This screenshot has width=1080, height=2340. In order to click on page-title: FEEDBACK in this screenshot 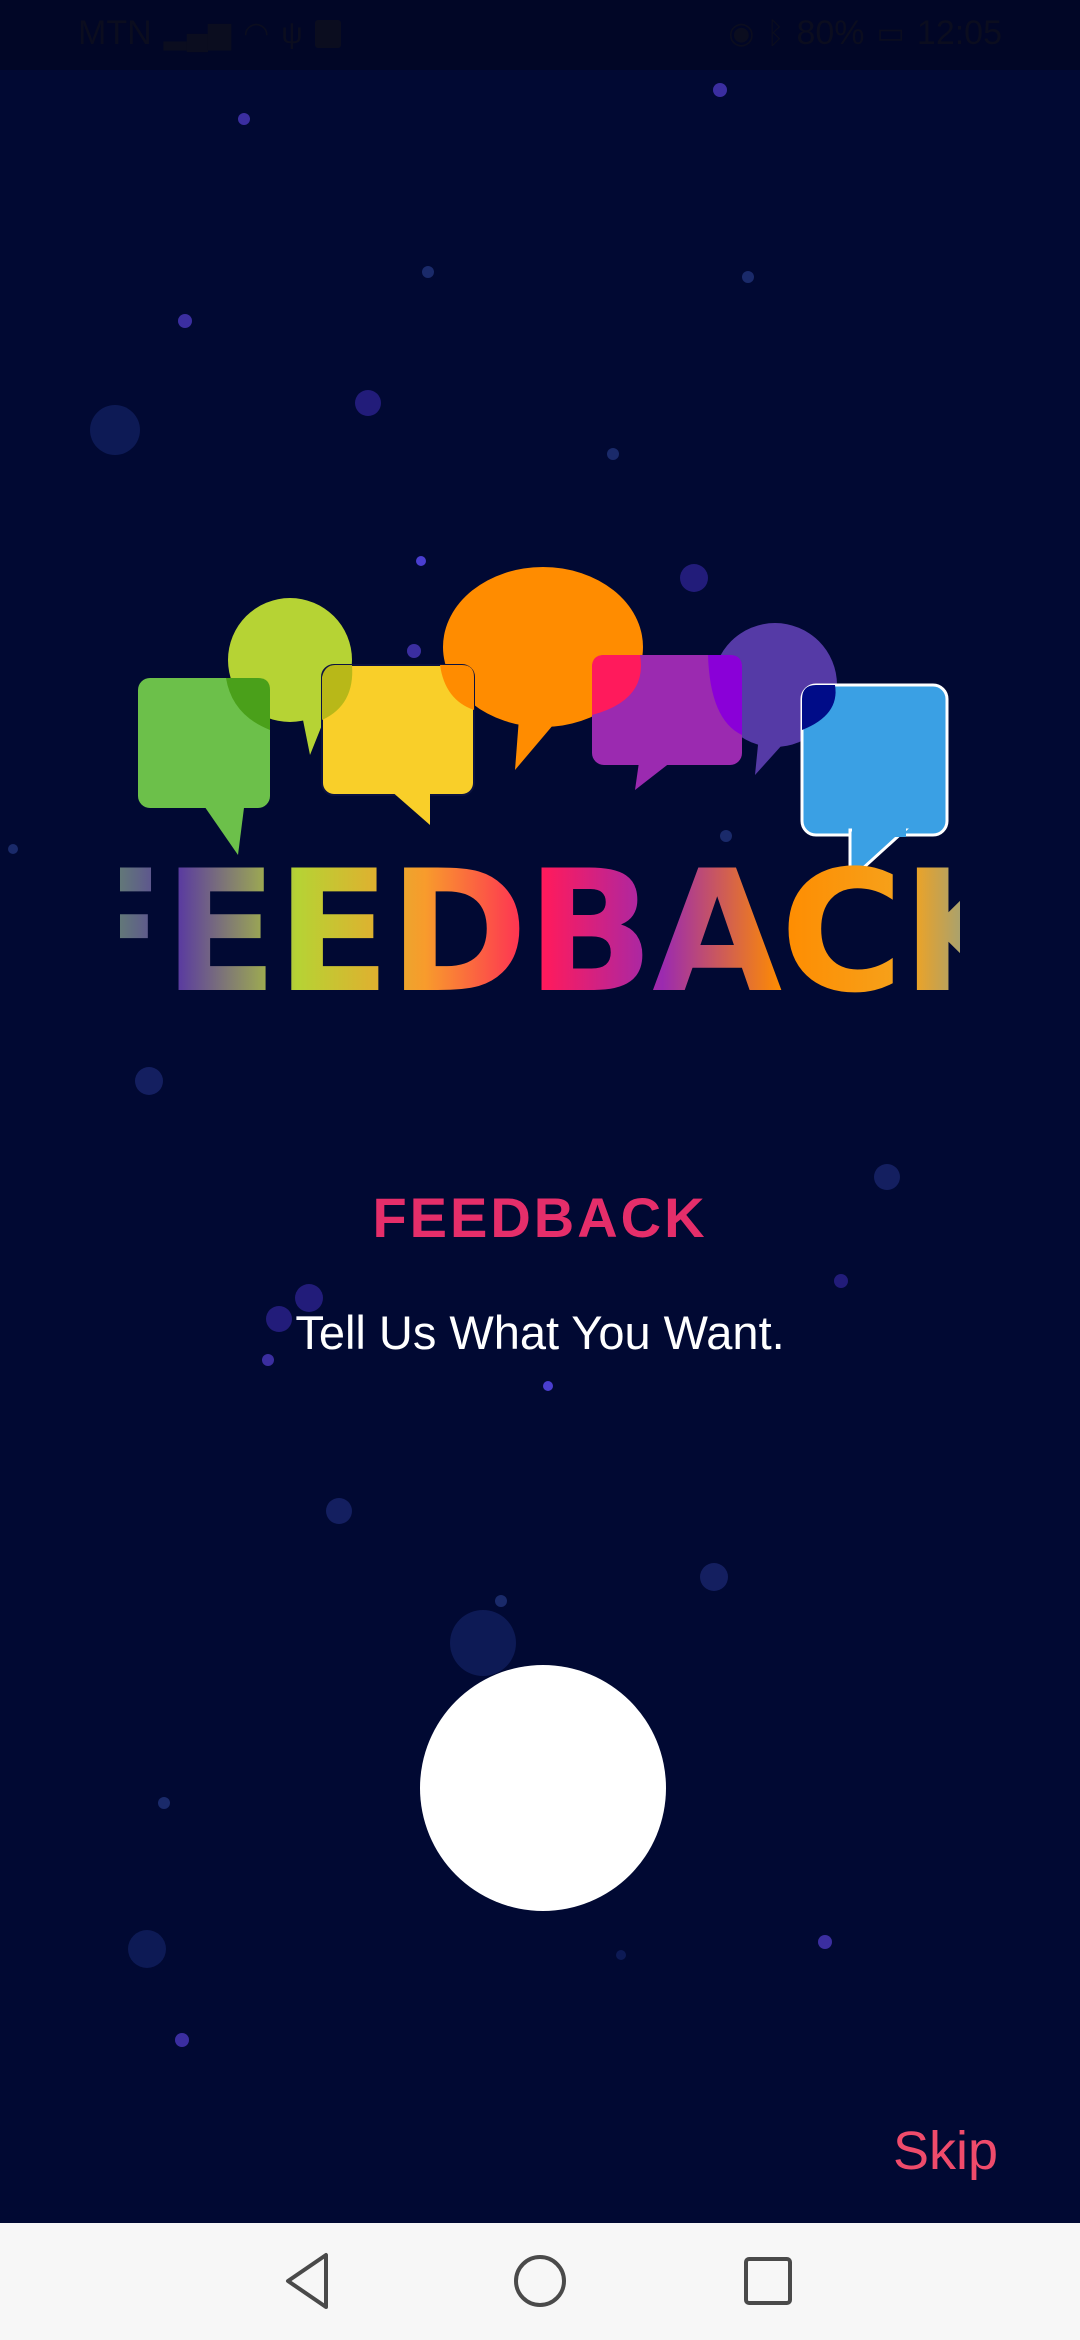, I will do `click(540, 1217)`.